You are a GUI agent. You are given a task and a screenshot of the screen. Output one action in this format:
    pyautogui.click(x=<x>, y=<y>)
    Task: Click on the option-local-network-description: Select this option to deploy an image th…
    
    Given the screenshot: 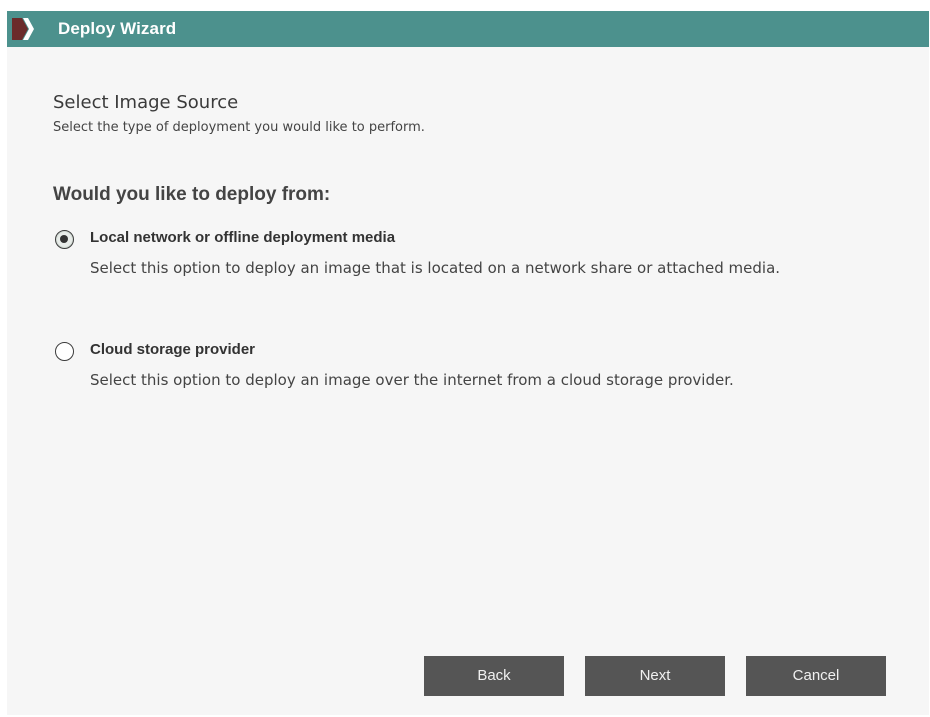 What is the action you would take?
    pyautogui.click(x=435, y=268)
    